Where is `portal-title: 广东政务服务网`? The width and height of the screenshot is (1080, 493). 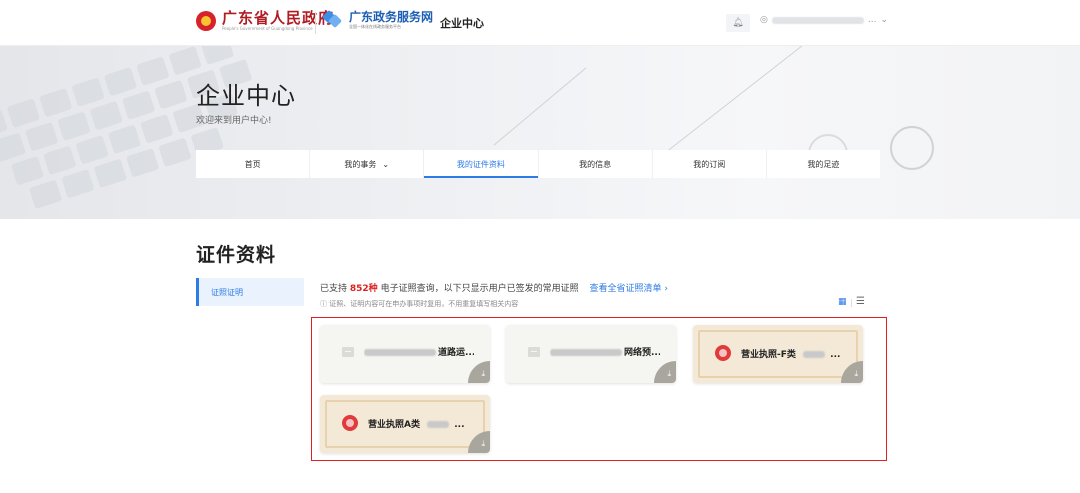
portal-title: 广东政务服务网 is located at coordinates (391, 17).